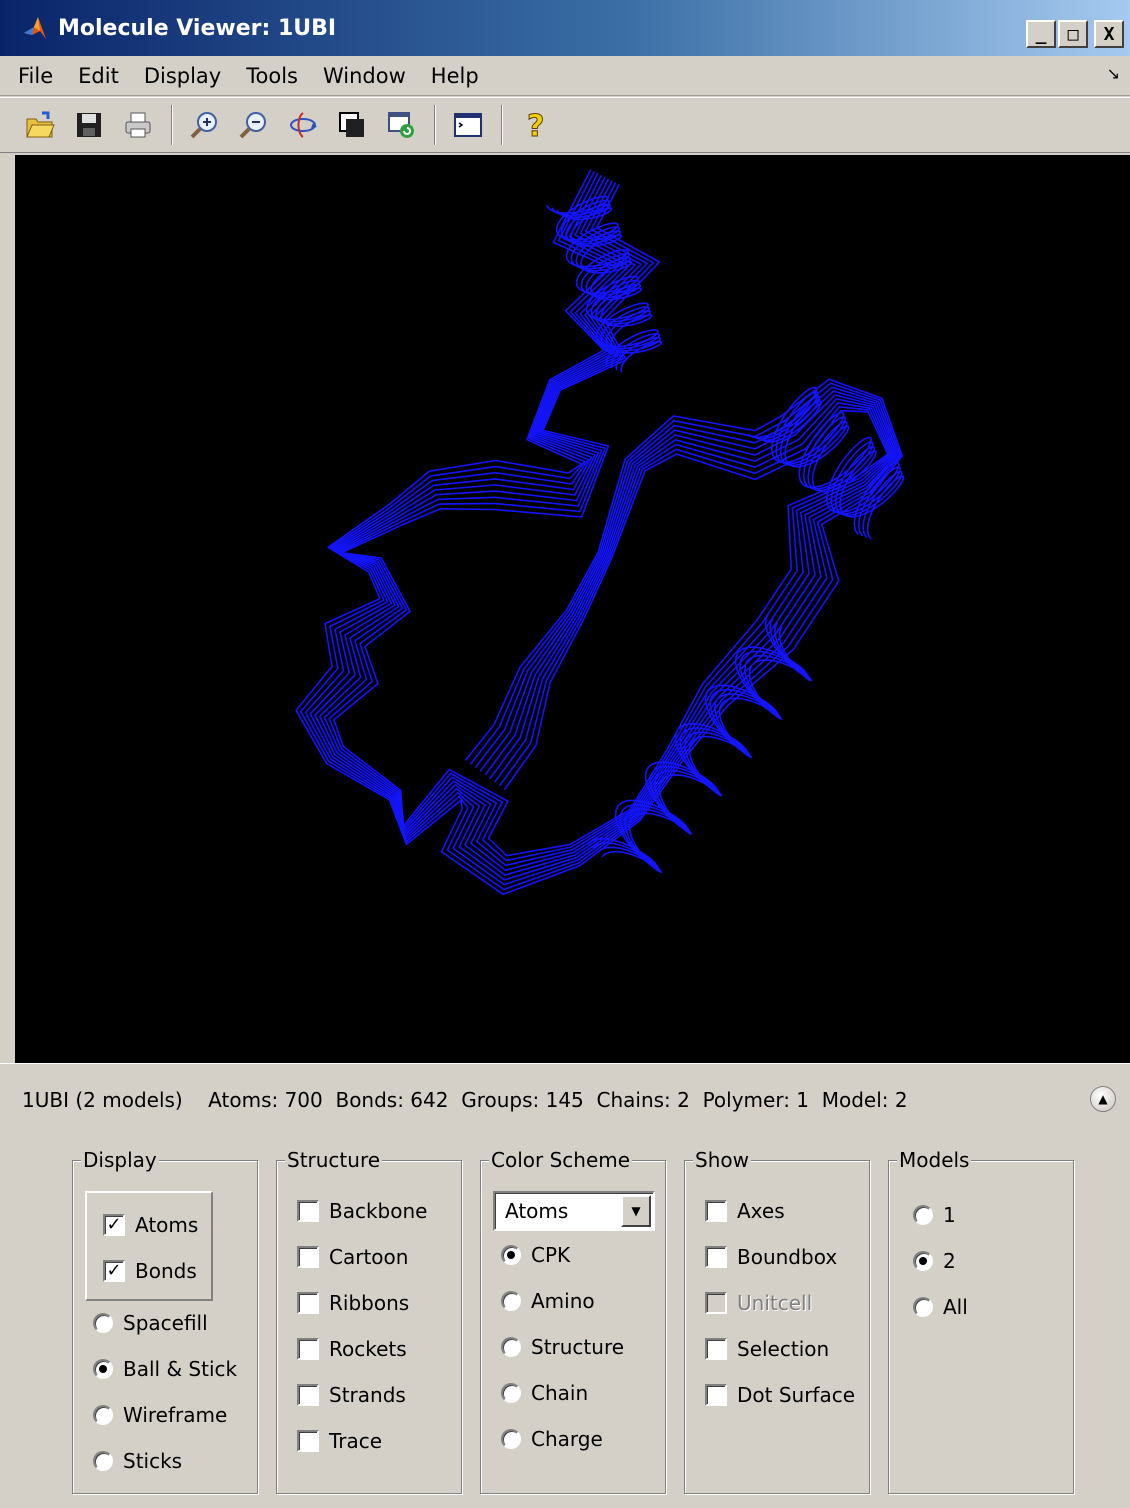 The height and width of the screenshot is (1508, 1130). What do you see at coordinates (548, 1301) in the screenshot?
I see `amino-radio-row: Amino` at bounding box center [548, 1301].